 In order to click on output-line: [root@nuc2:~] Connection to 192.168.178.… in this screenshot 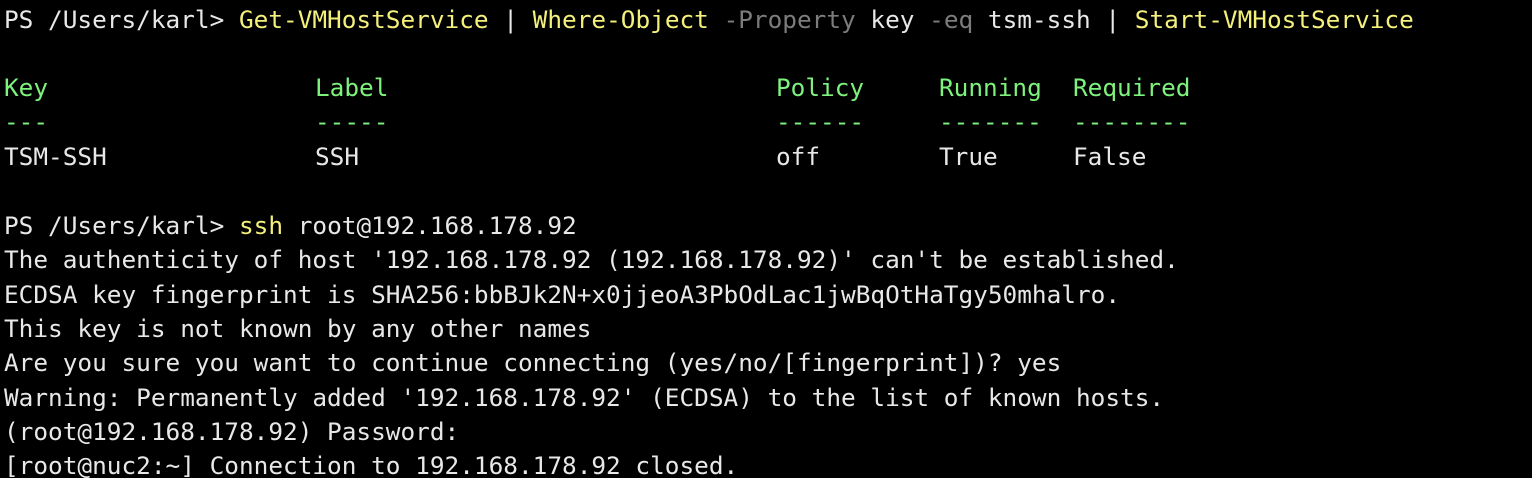, I will do `click(371, 464)`.